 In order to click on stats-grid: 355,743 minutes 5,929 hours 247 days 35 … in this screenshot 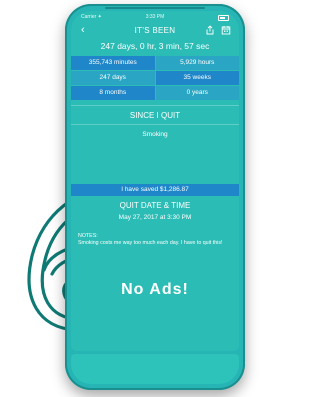, I will do `click(155, 78)`.